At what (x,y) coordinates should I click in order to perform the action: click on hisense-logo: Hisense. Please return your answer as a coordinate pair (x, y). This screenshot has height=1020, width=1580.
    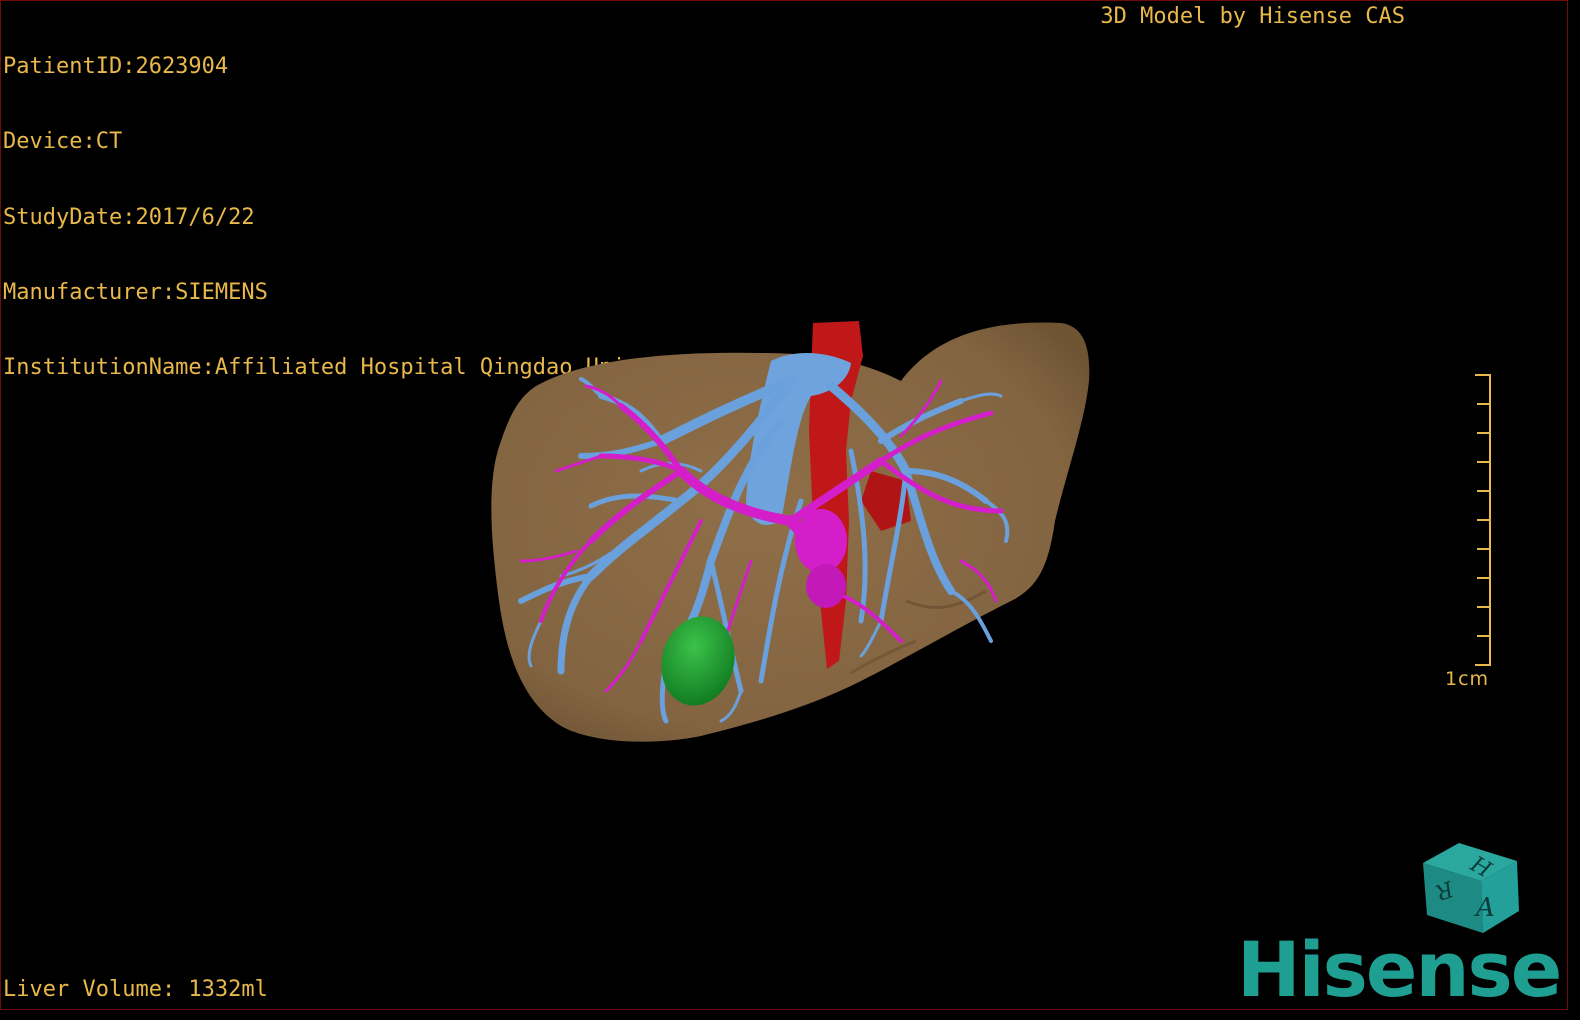
    Looking at the image, I should click on (1399, 967).